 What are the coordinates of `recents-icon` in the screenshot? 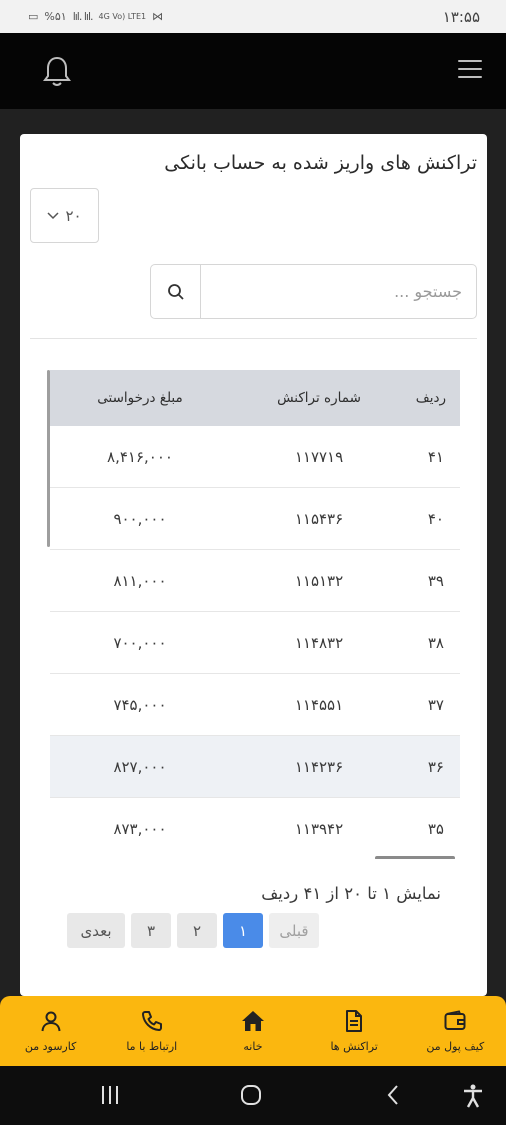 It's located at (110, 1095).